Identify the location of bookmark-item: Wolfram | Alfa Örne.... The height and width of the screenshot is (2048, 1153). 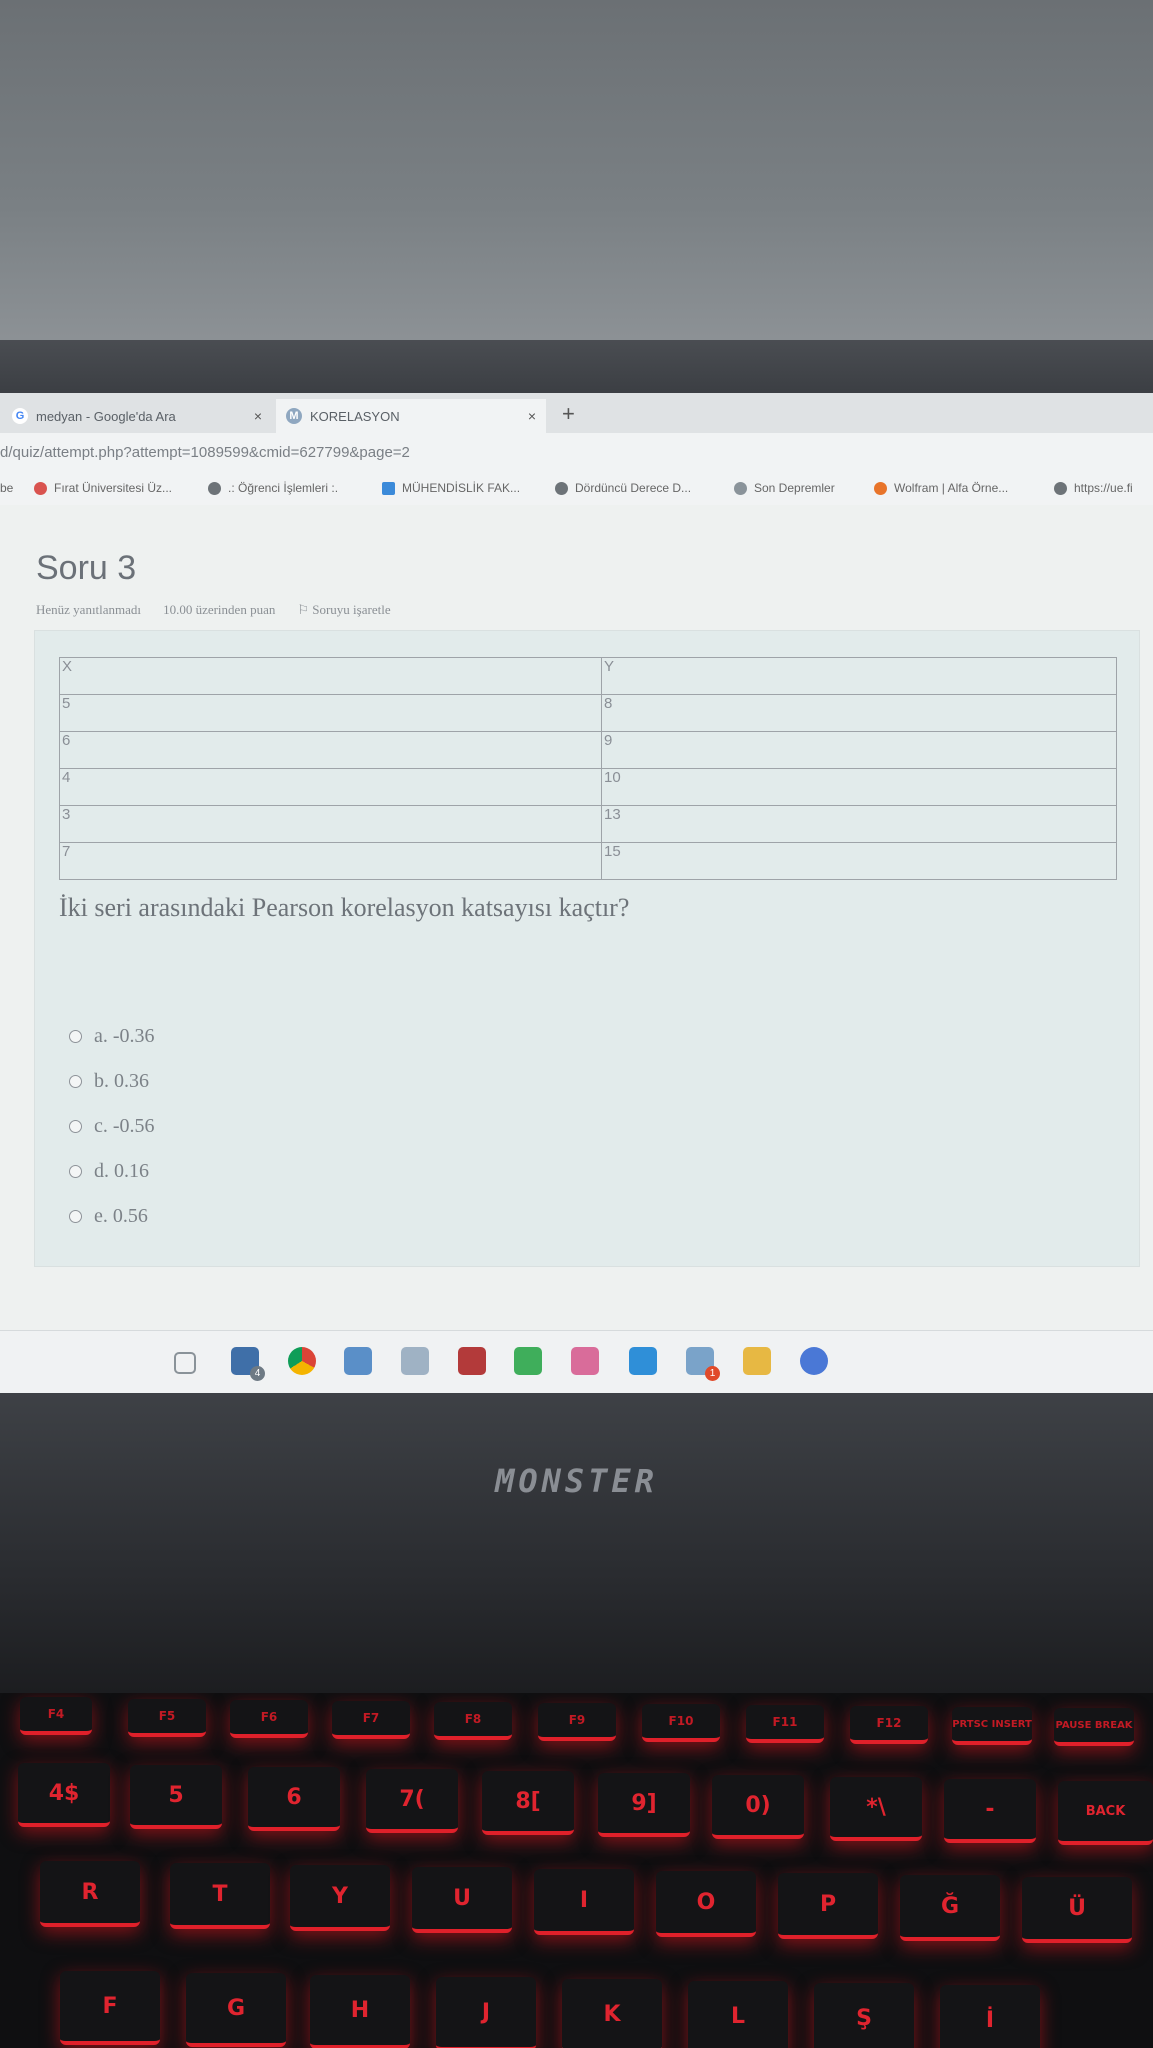
(941, 488).